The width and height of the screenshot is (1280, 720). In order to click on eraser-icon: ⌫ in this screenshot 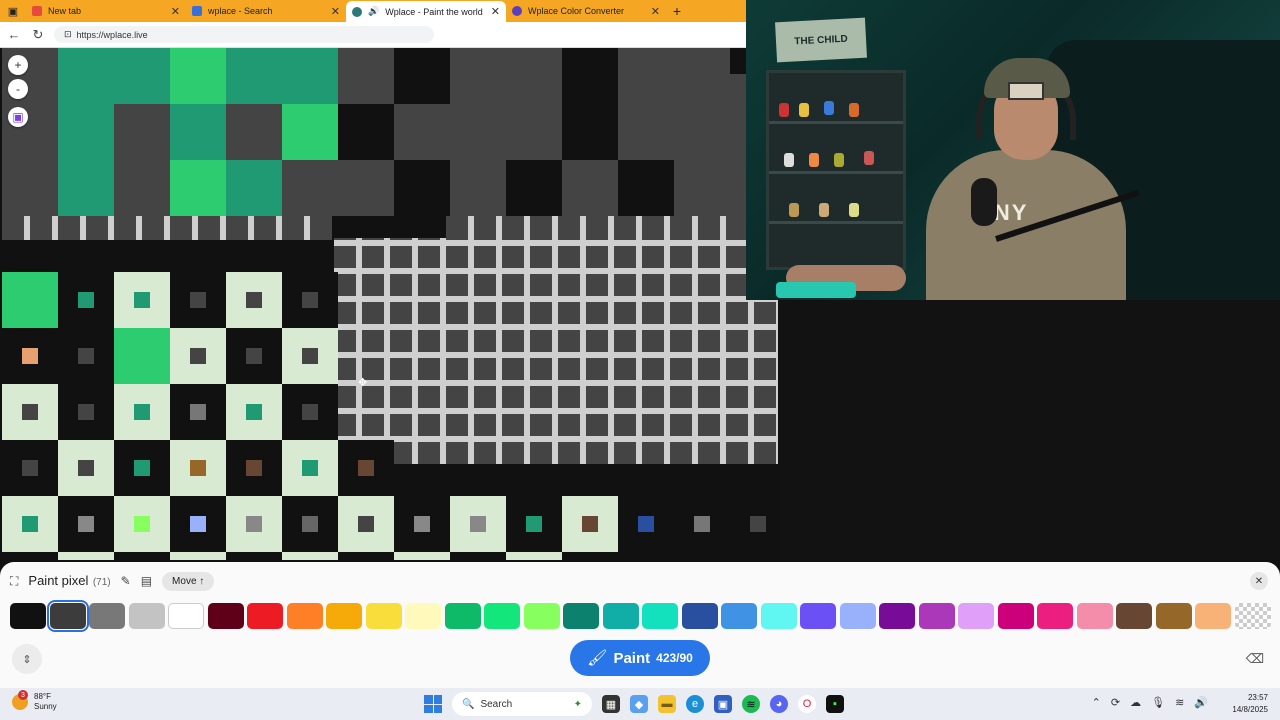, I will do `click(1255, 659)`.